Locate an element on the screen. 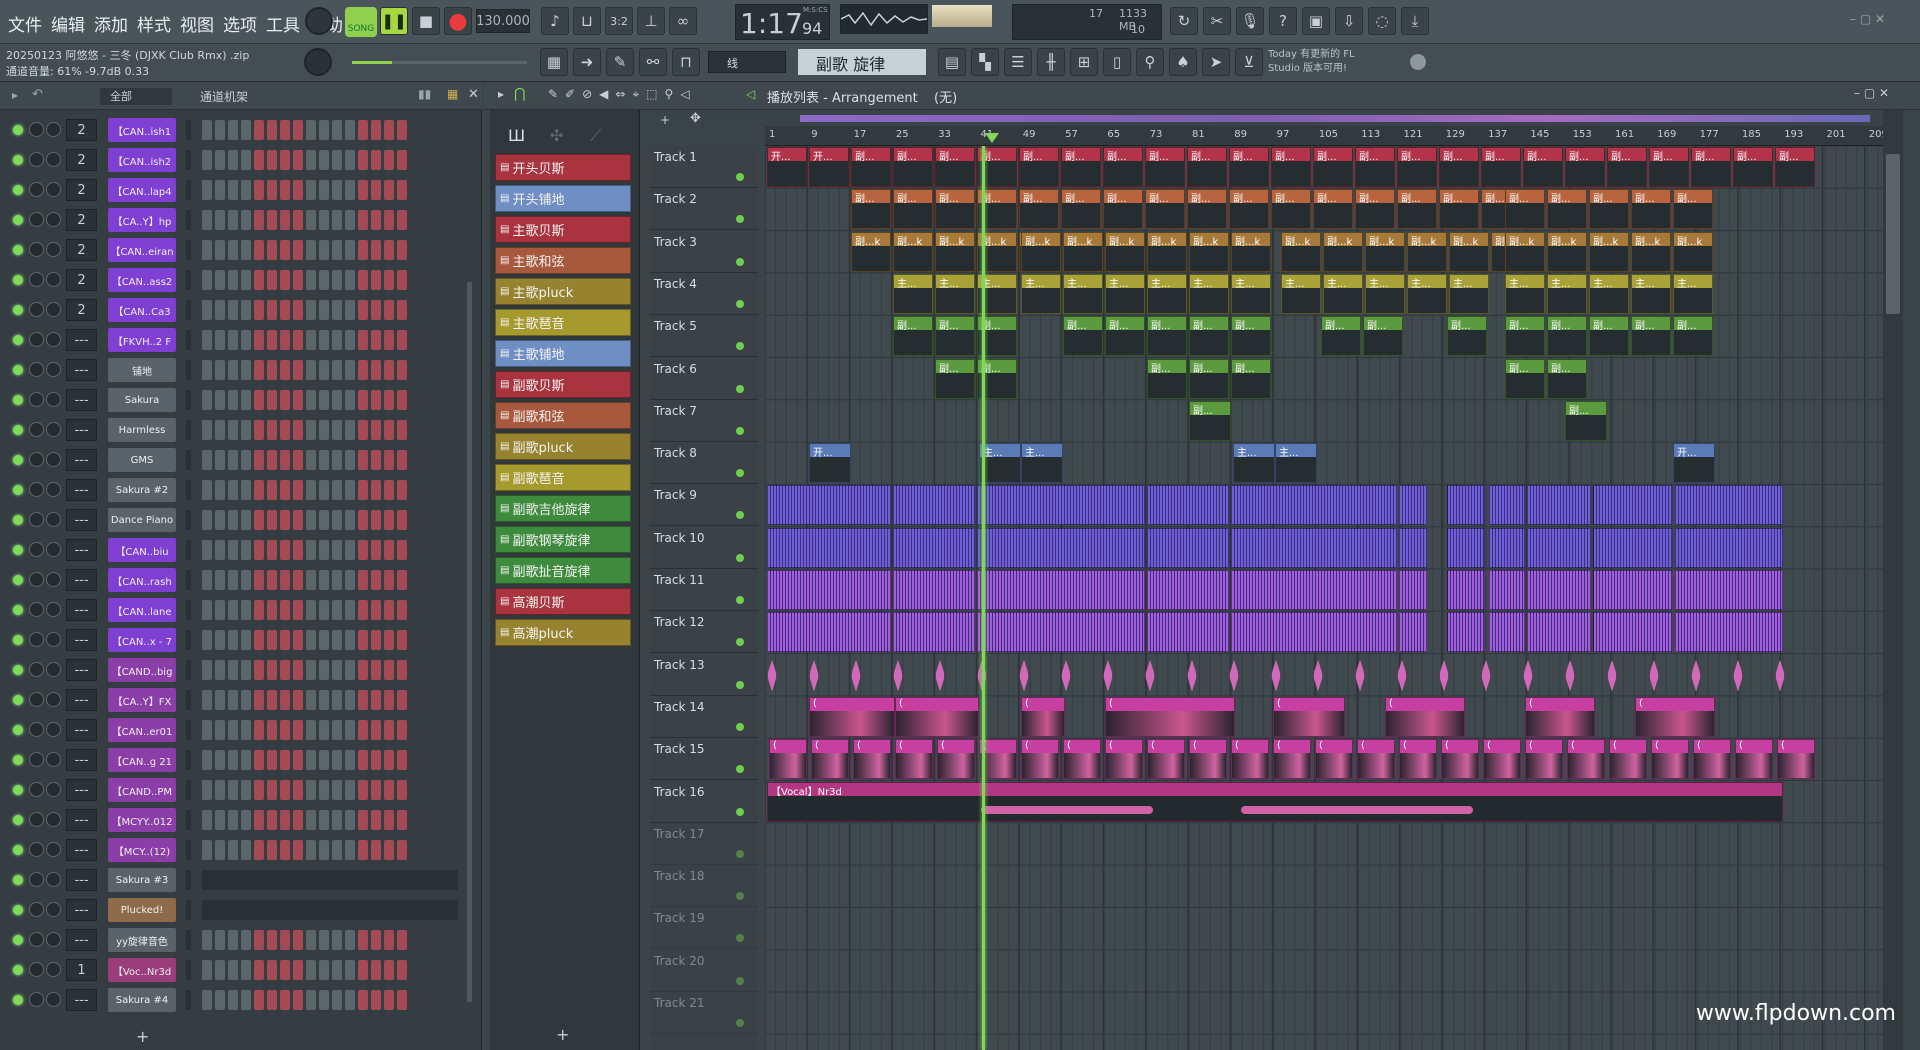 This screenshot has height=1050, width=1920. pattern-selector: 副歌 旋律 is located at coordinates (862, 62).